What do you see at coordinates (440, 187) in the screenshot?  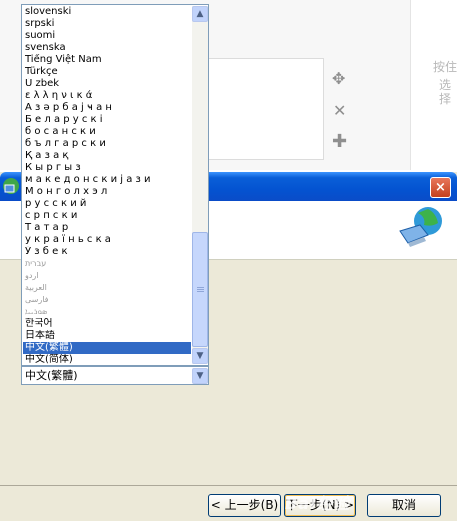 I see `close-button: ×` at bounding box center [440, 187].